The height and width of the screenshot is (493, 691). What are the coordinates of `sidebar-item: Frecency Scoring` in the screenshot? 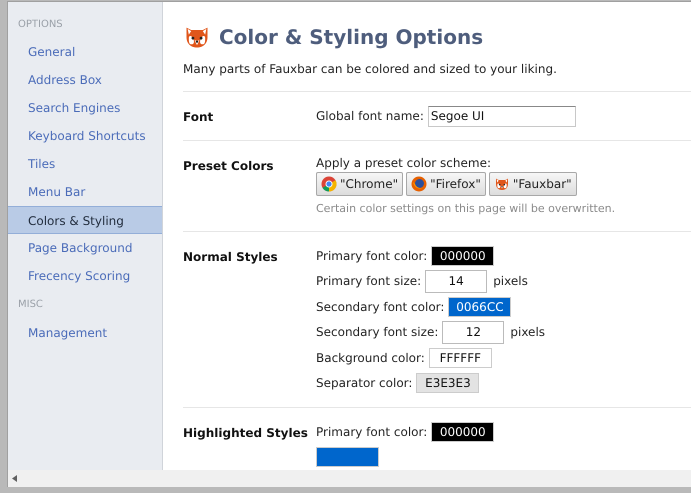 It's located at (85, 276).